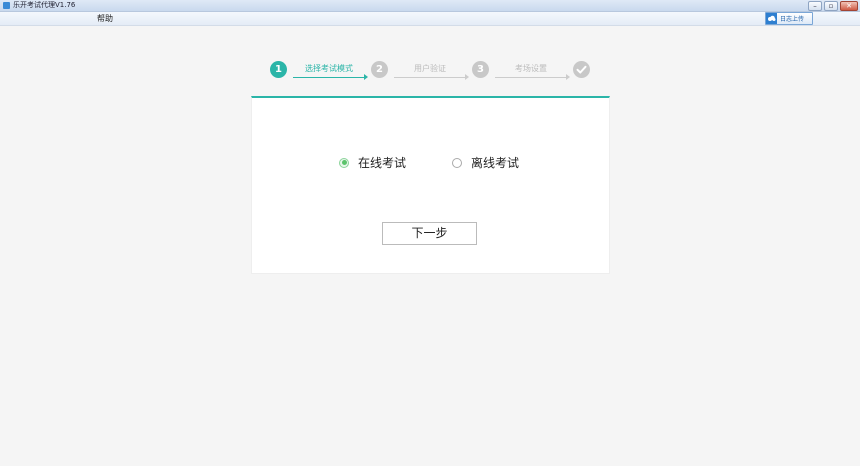  Describe the element at coordinates (457, 162) in the screenshot. I see `radio-offline` at that location.